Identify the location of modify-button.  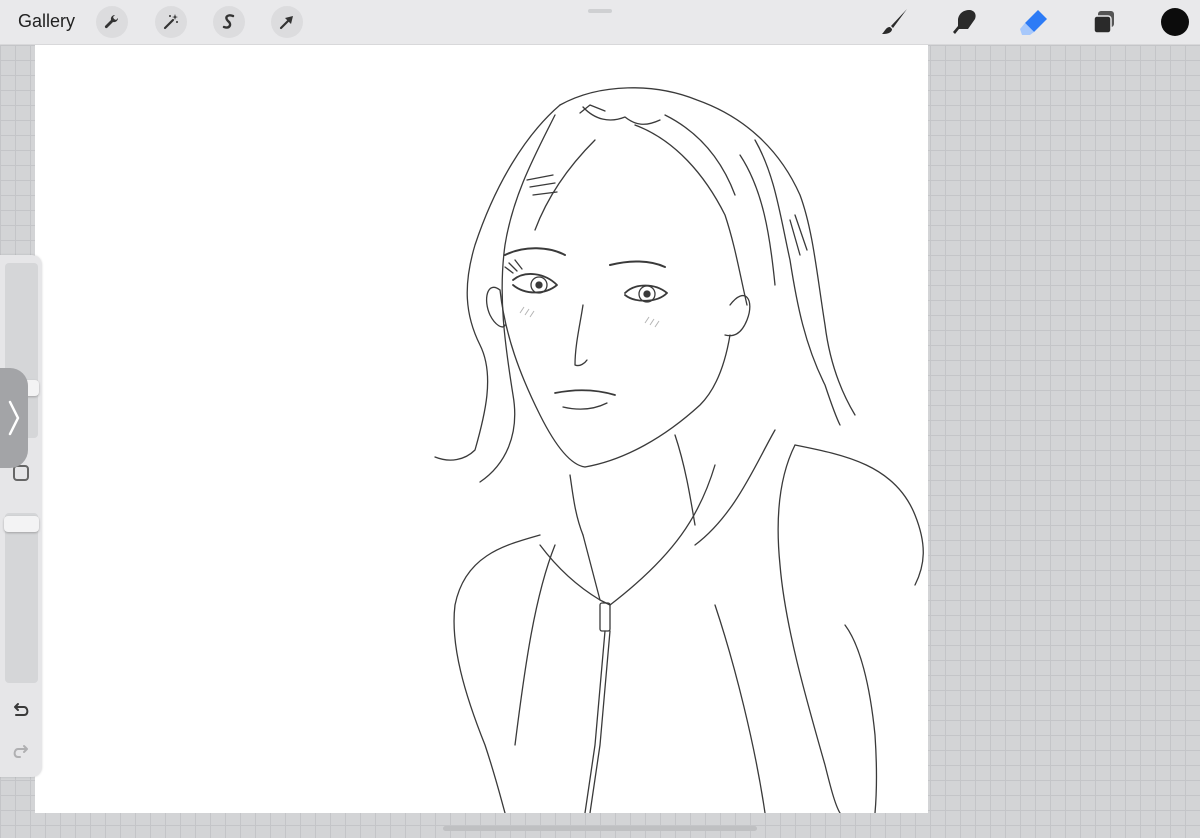
(21, 473).